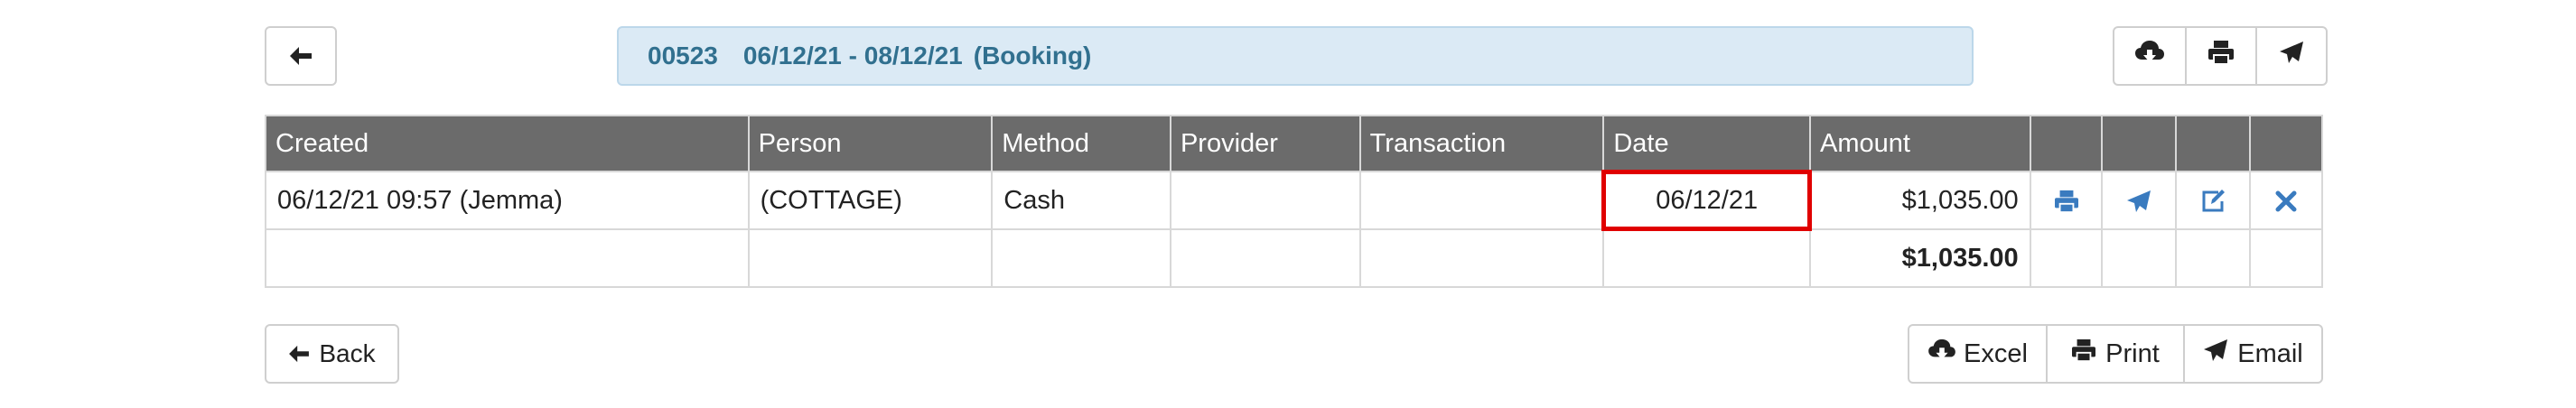 The height and width of the screenshot is (408, 2576). Describe the element at coordinates (2286, 143) in the screenshot. I see `col-action-delete` at that location.